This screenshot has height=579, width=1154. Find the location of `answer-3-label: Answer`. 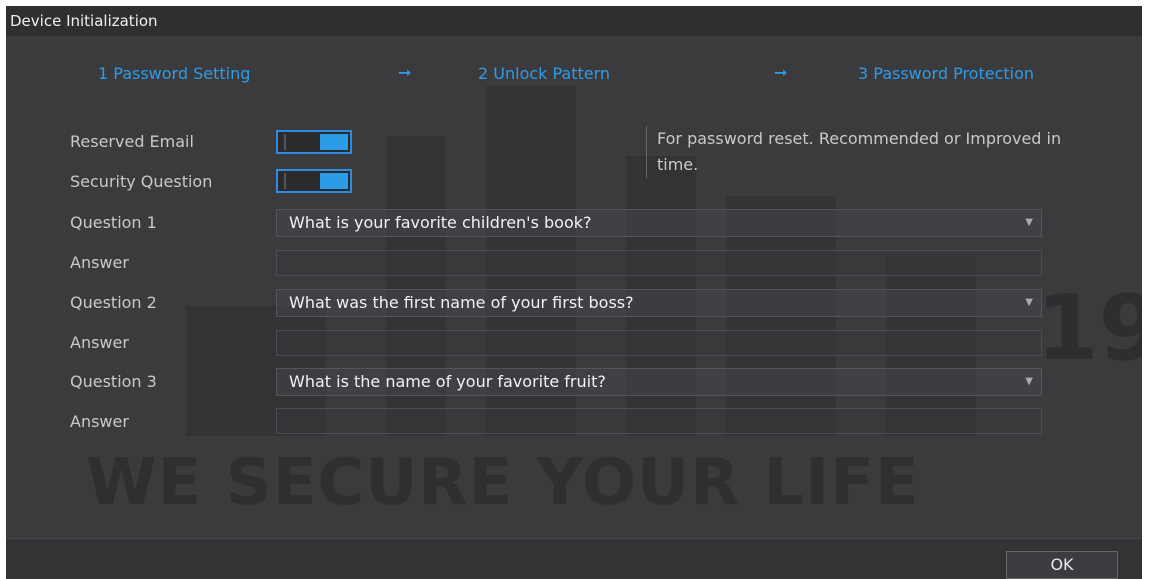

answer-3-label: Answer is located at coordinates (99, 421).